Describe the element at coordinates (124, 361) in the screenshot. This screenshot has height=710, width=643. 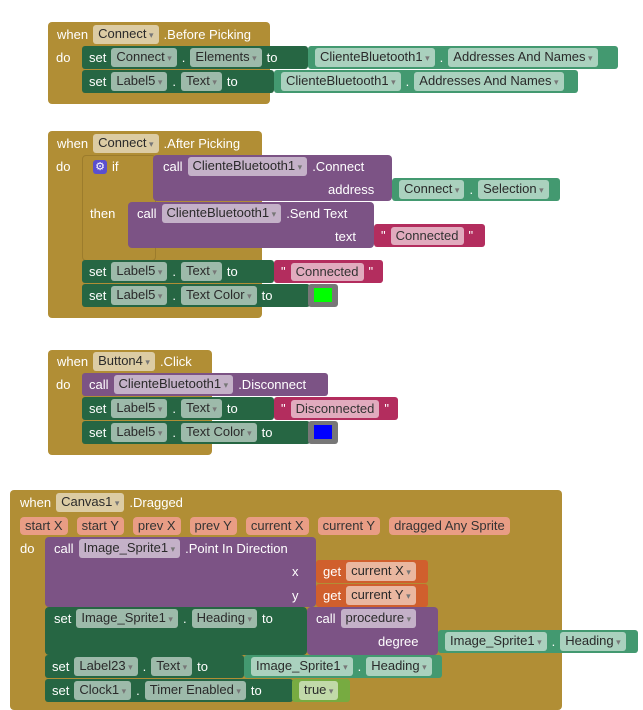
I see `component-dropdown: Button4` at that location.